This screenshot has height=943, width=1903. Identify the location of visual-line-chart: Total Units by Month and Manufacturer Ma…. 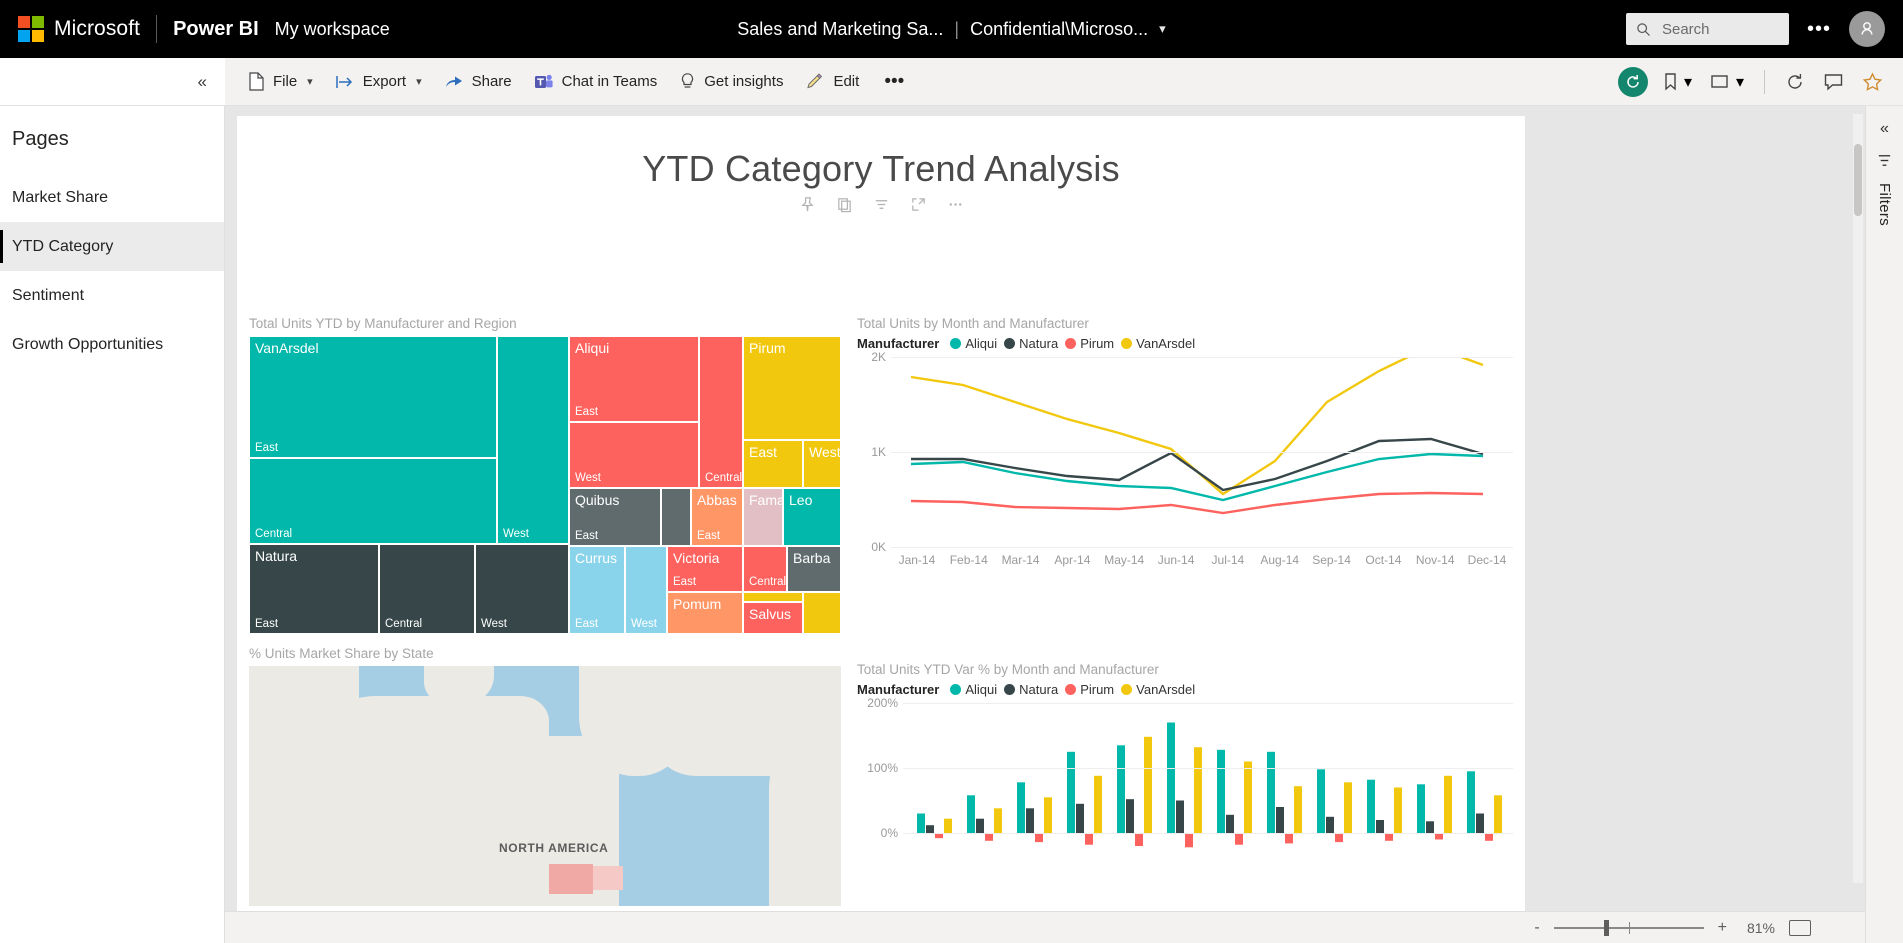
(1185, 450).